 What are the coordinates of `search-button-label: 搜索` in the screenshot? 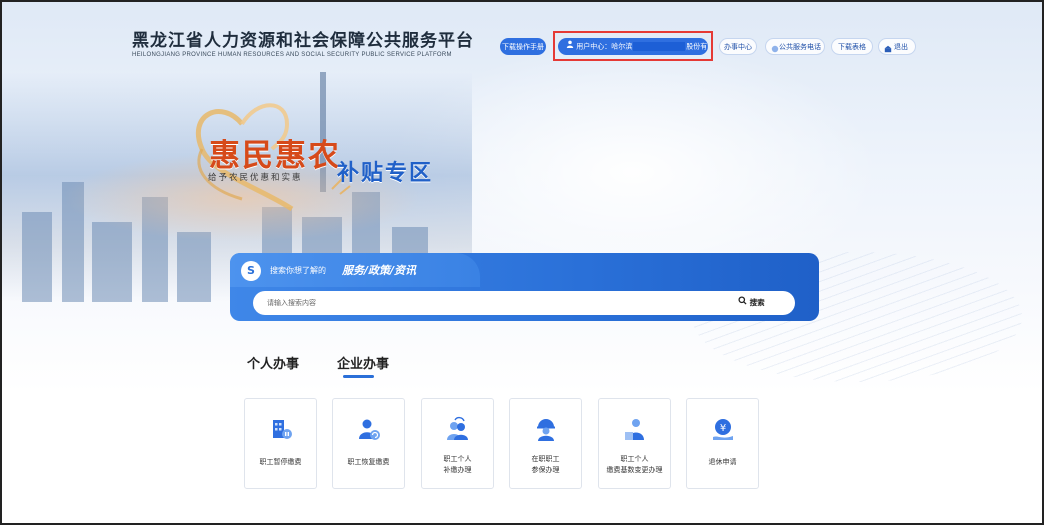 It's located at (757, 302).